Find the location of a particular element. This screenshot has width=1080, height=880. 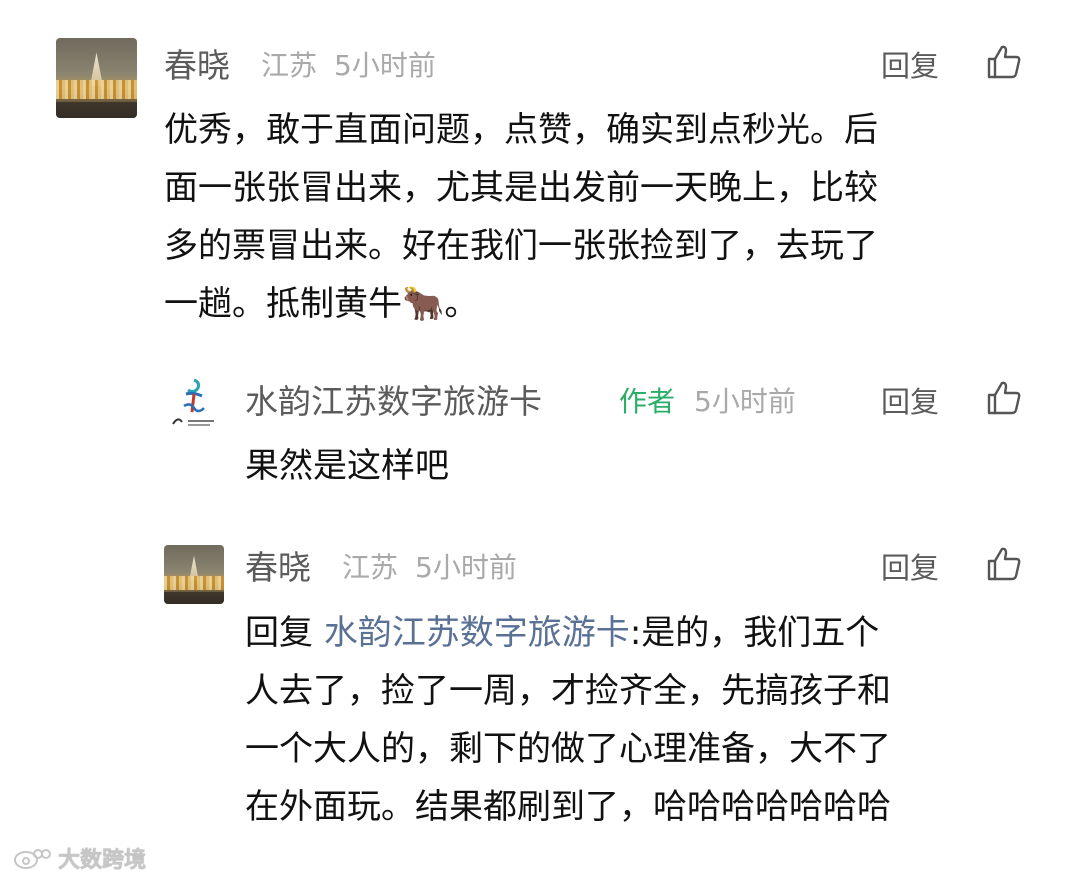

commenter-name: 水韵江苏数字旅游卡 is located at coordinates (393, 402).